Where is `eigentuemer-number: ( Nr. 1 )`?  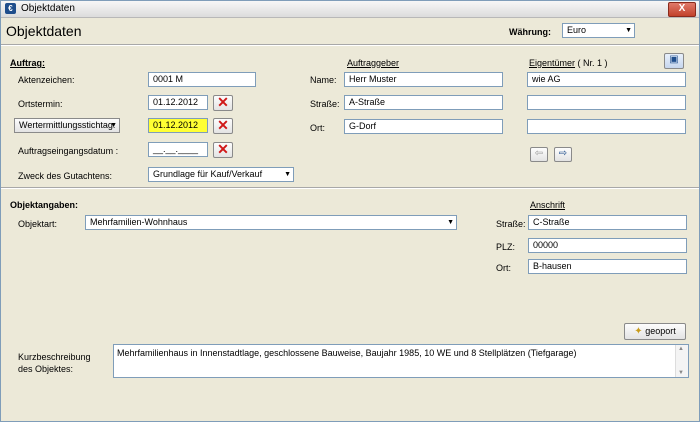 eigentuemer-number: ( Nr. 1 ) is located at coordinates (592, 63).